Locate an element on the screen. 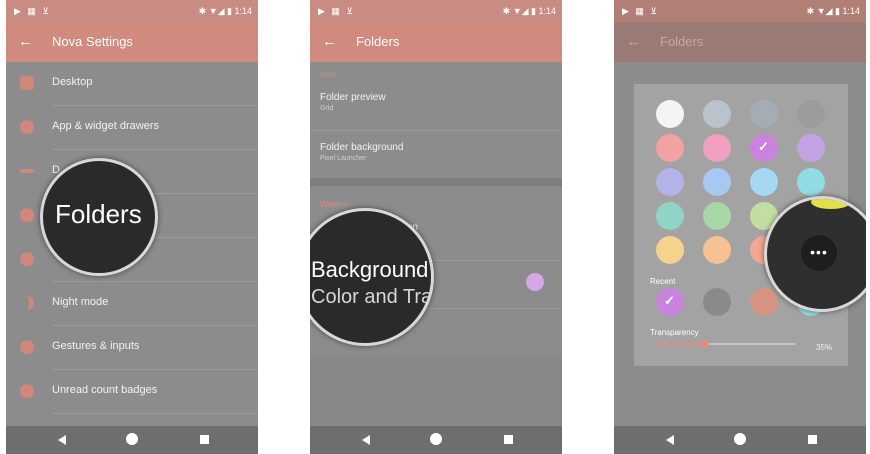 The height and width of the screenshot is (454, 870). setting-title: Folder background is located at coordinates (362, 147).